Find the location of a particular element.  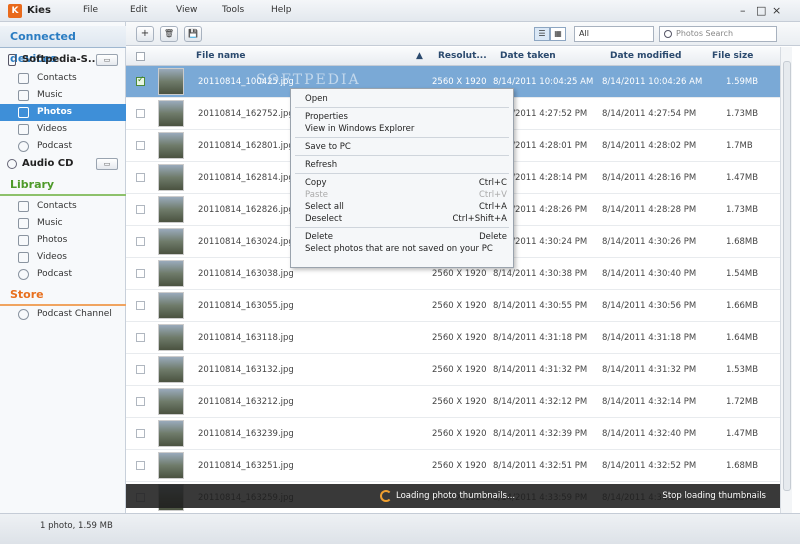

scrollbar-thumb is located at coordinates (787, 276).